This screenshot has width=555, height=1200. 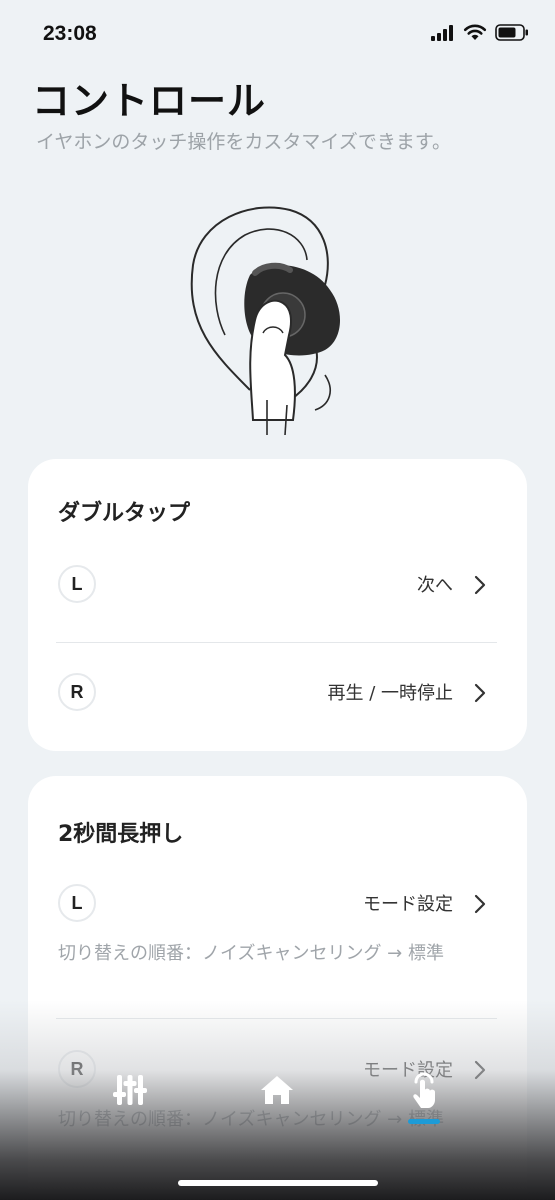 What do you see at coordinates (77, 692) in the screenshot?
I see `right-earbud-badge: R` at bounding box center [77, 692].